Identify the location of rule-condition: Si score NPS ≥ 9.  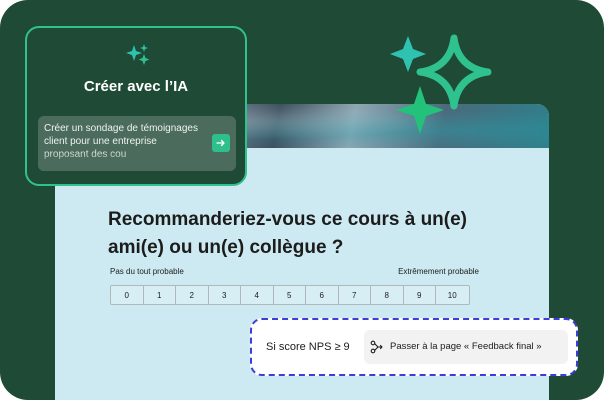
(308, 347).